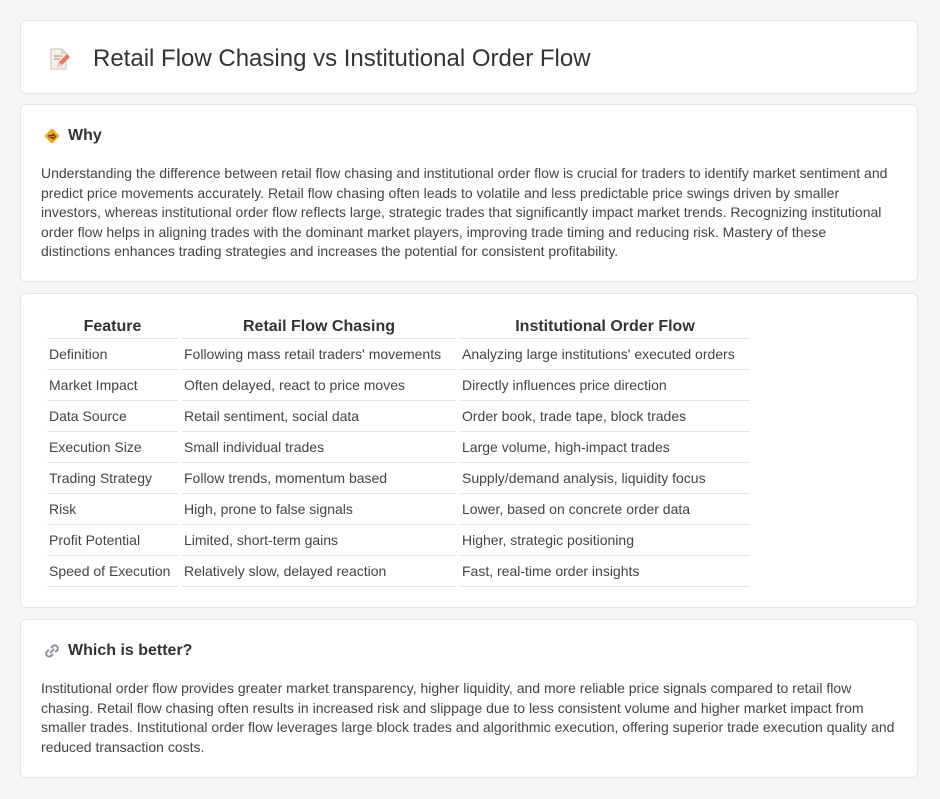  Describe the element at coordinates (605, 416) in the screenshot. I see `institutional-cell: Order book, trade tape, block trades` at that location.